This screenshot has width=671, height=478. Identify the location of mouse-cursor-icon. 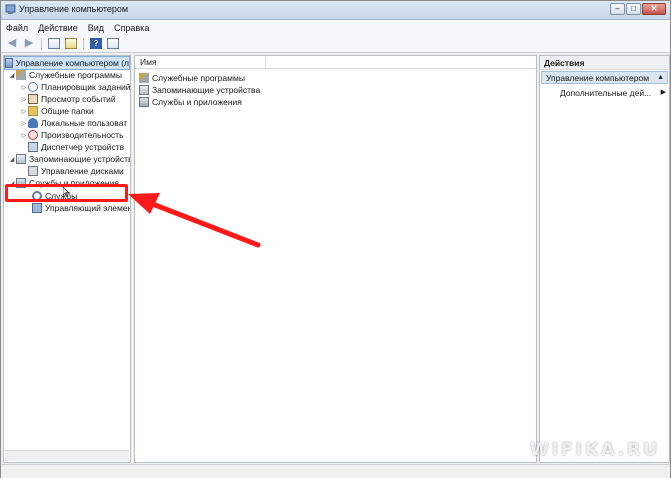
(66, 192).